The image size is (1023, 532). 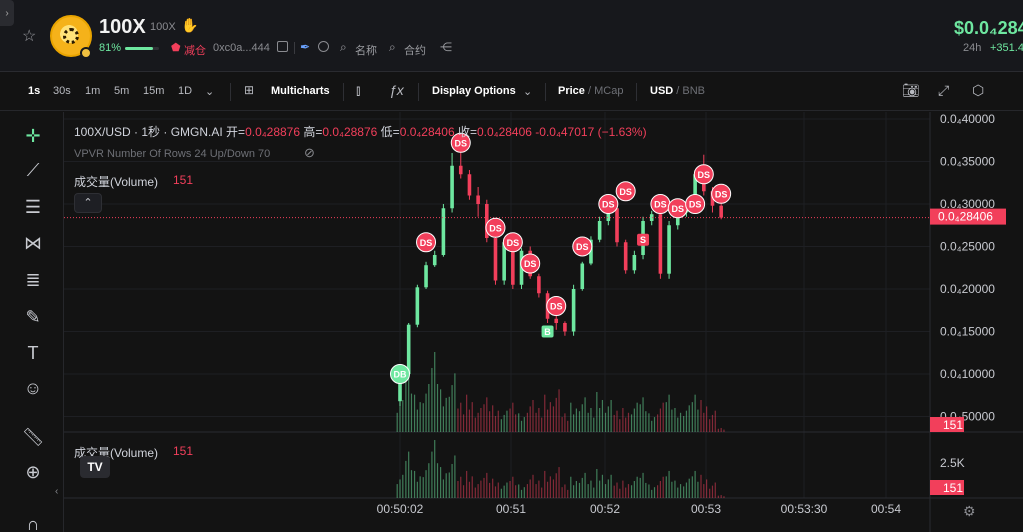 What do you see at coordinates (185, 91) in the screenshot?
I see `interval-1d: 1D` at bounding box center [185, 91].